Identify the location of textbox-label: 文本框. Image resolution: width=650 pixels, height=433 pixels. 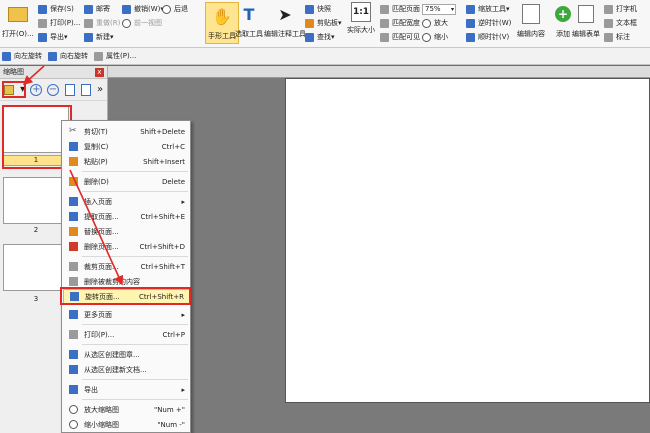
(626, 23).